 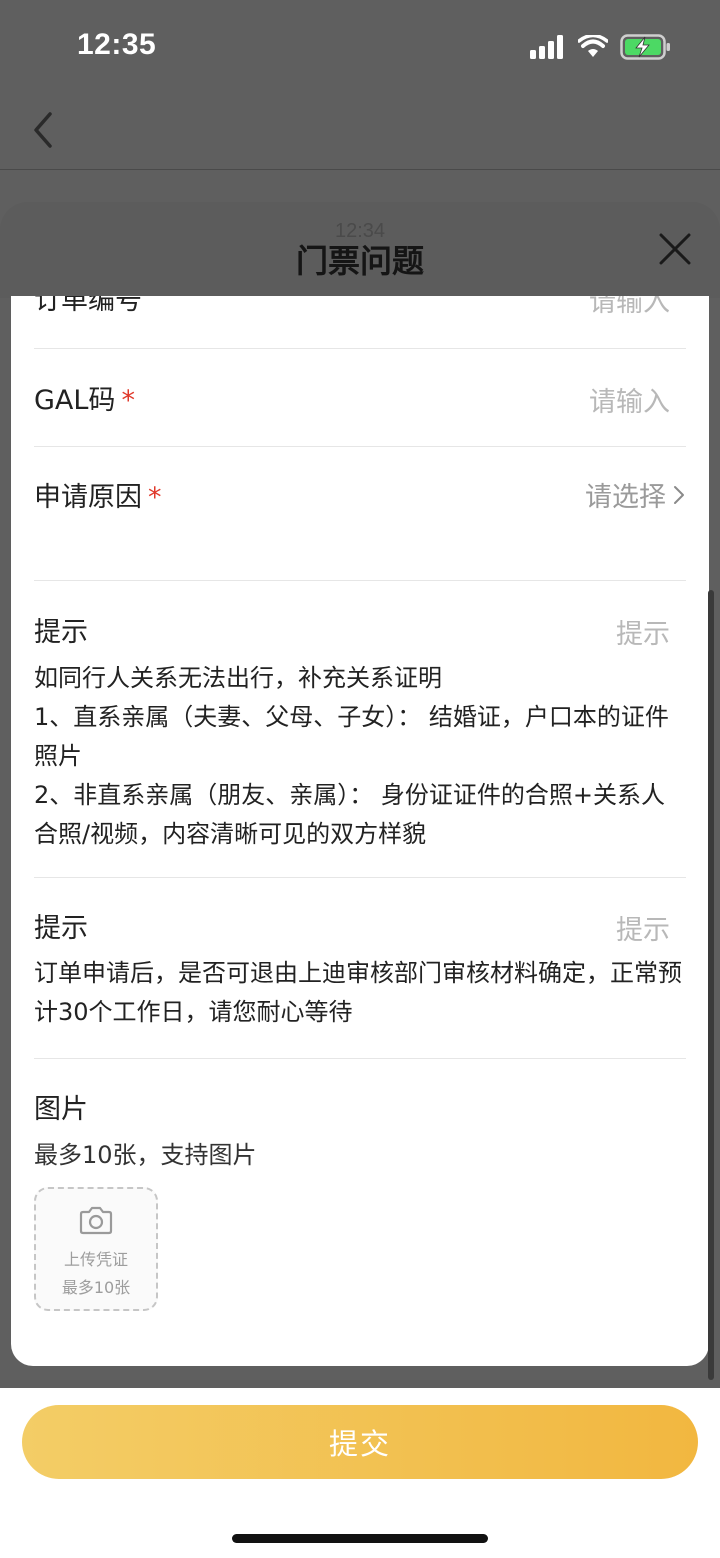 I want to click on gal-code-label: GAL码 *, so click(x=84, y=400).